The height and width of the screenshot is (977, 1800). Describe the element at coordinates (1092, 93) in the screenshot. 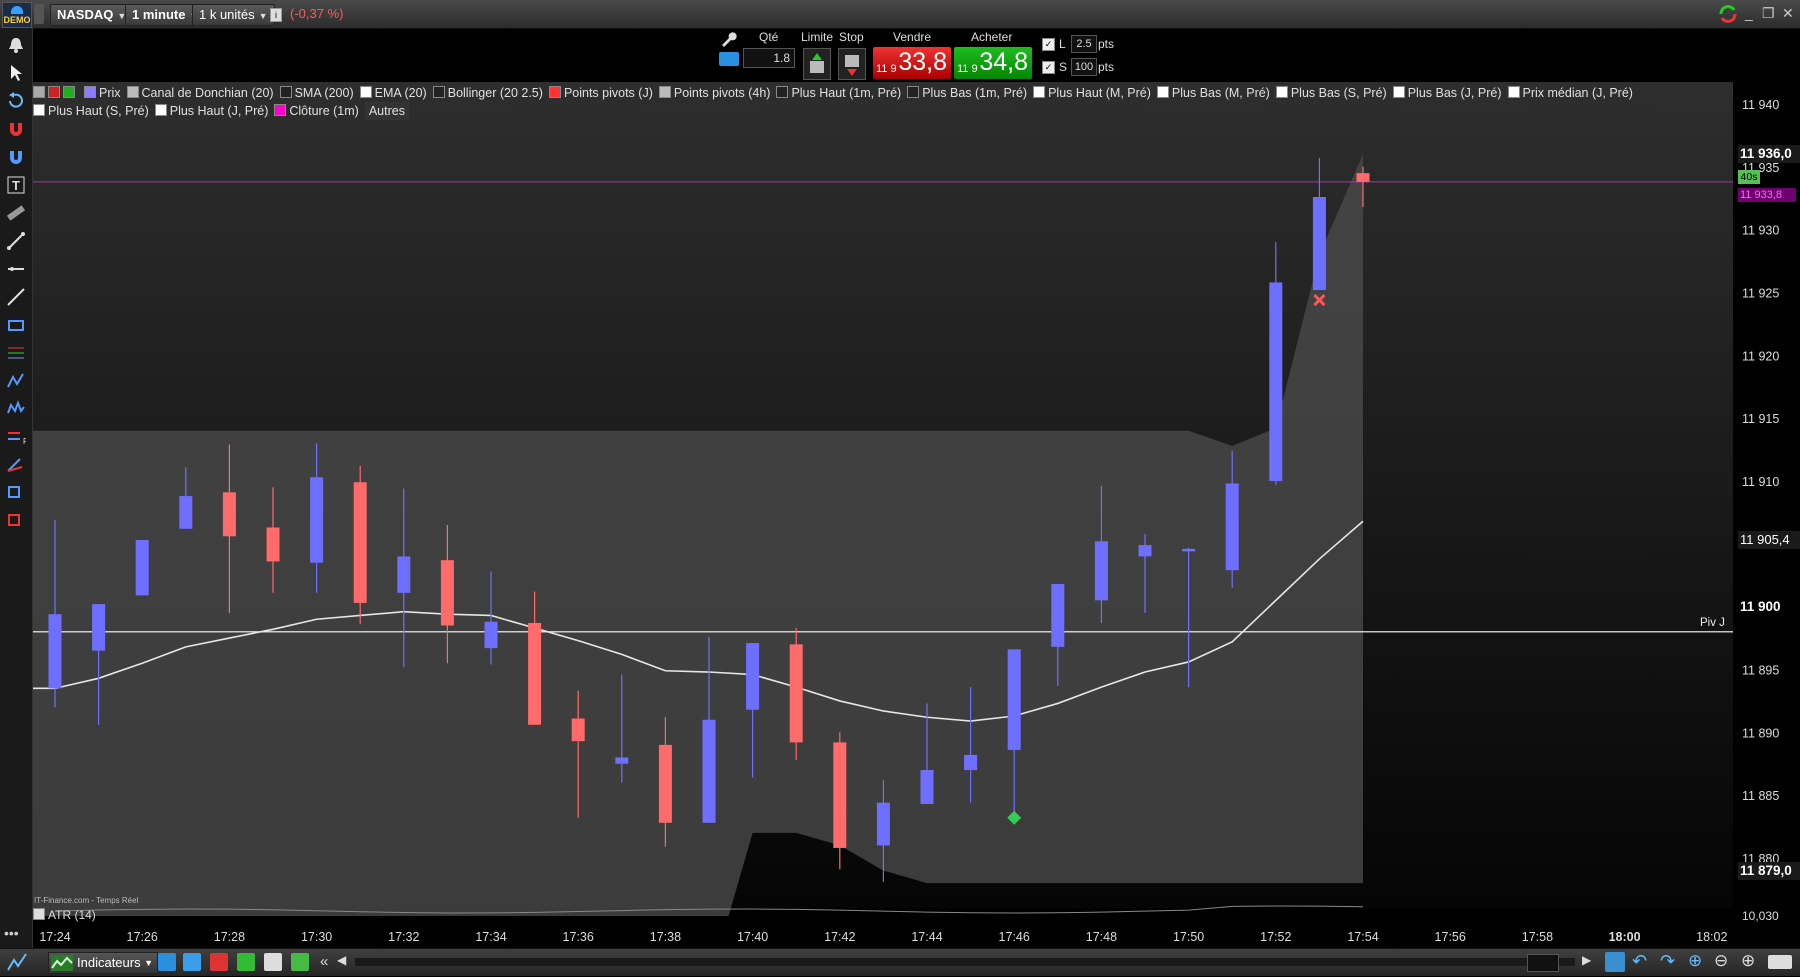

I see `legend-item: Plus Haut (M, Pré)` at that location.